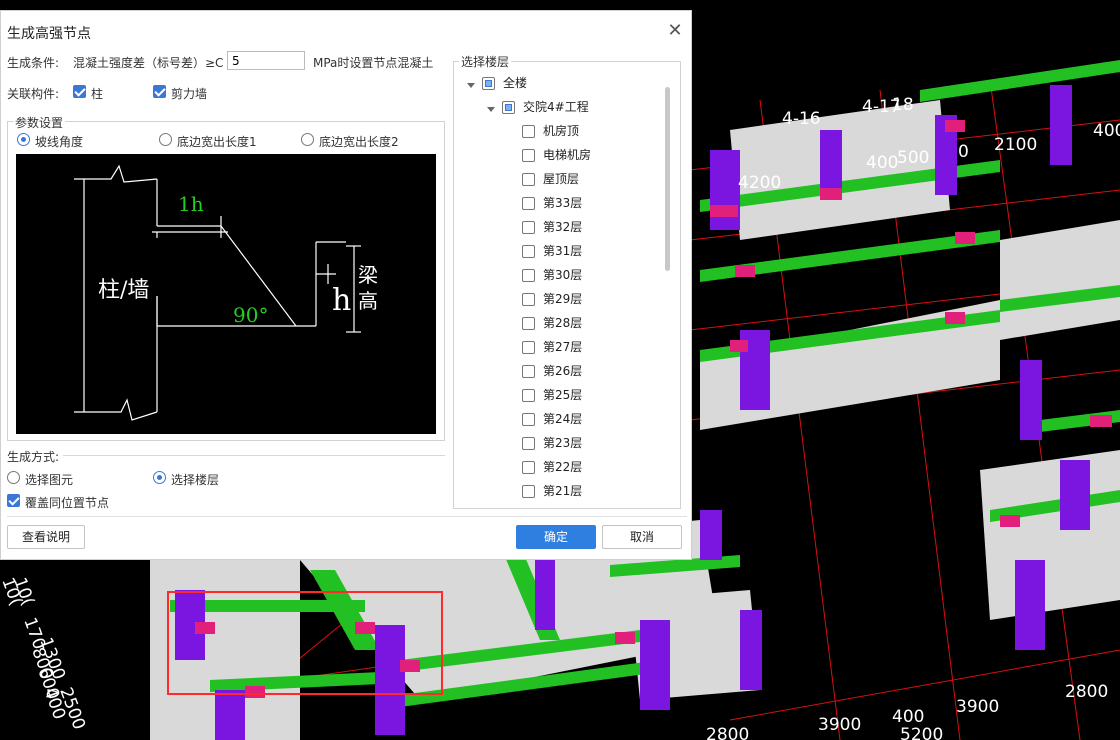  I want to click on condition-label: 生成条件:, so click(33, 63).